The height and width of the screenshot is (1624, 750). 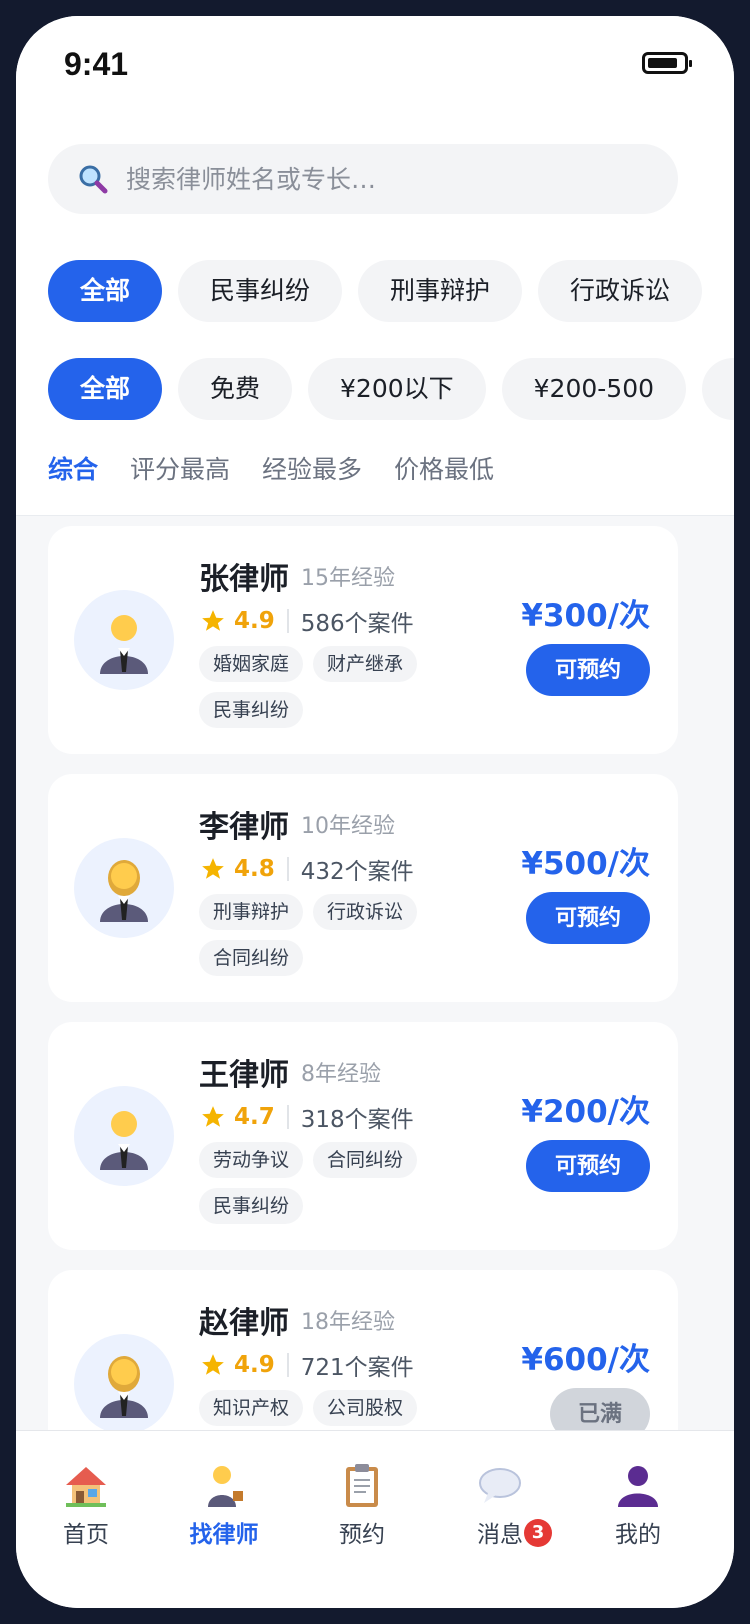 I want to click on tab-booking: 预约, so click(x=362, y=1505).